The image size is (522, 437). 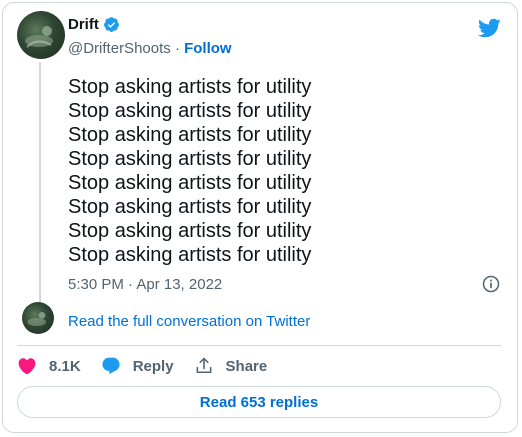 I want to click on reply-label: Reply, so click(x=153, y=366).